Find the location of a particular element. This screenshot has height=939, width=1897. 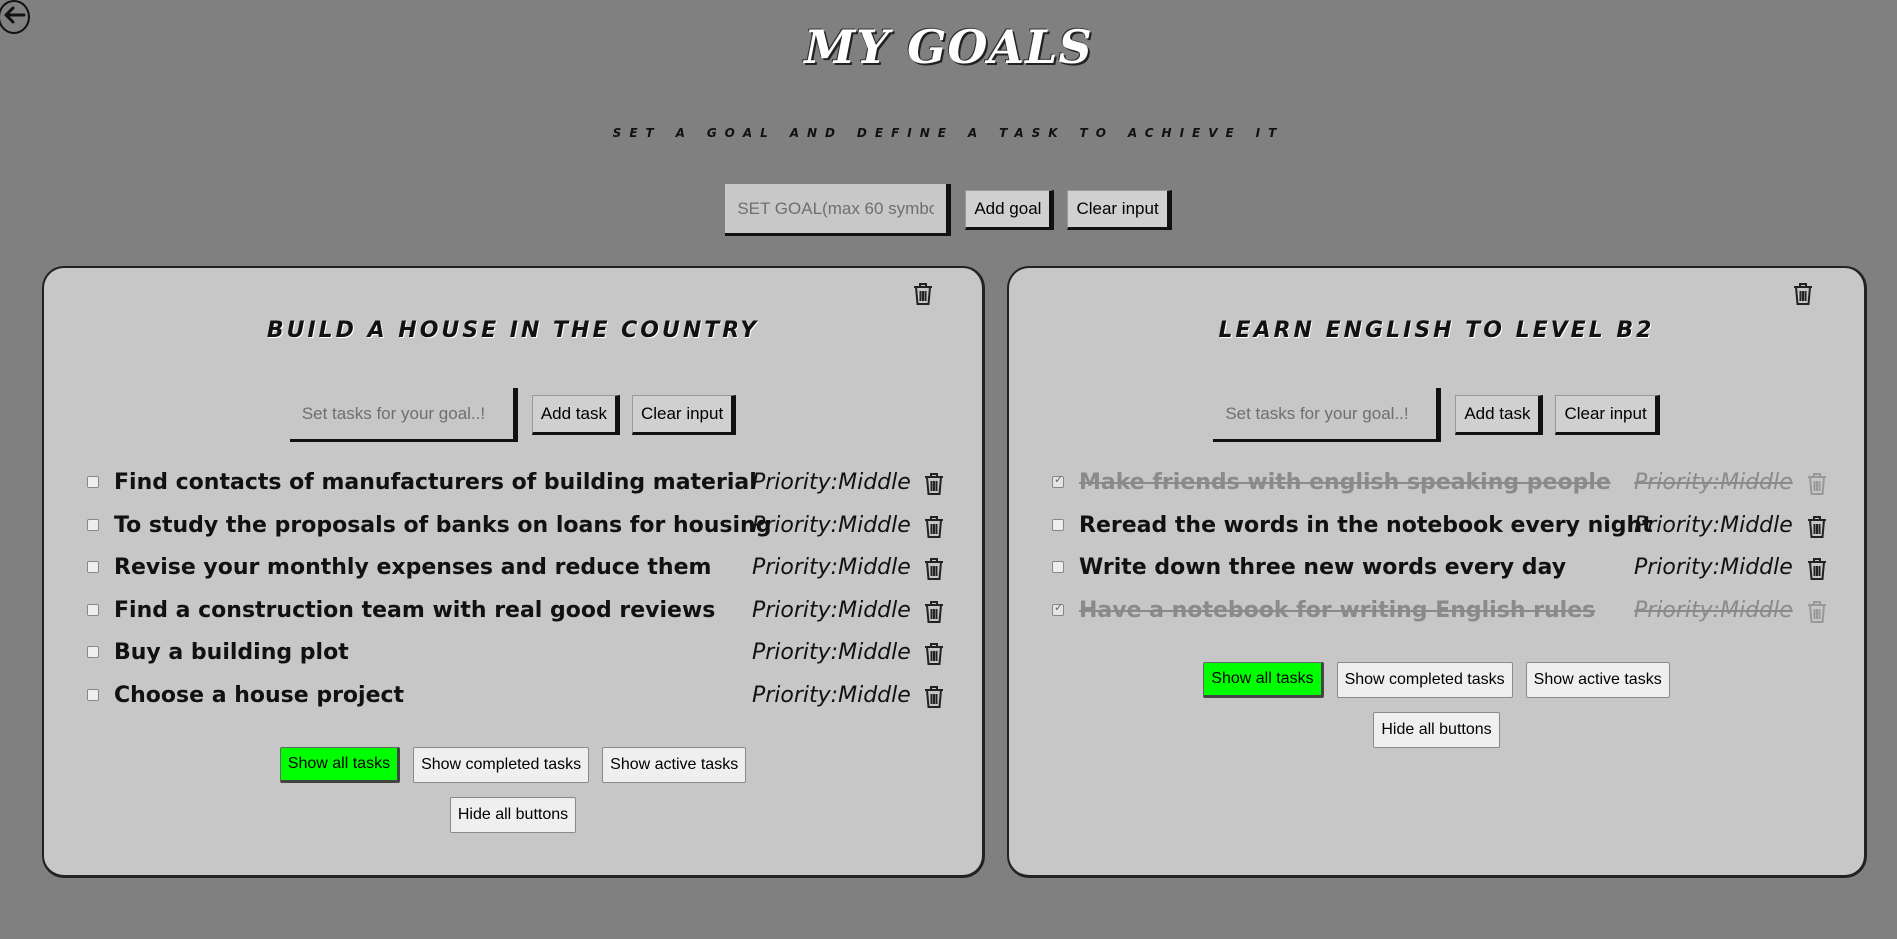

task-text: Buy a building plot is located at coordinates (231, 652).